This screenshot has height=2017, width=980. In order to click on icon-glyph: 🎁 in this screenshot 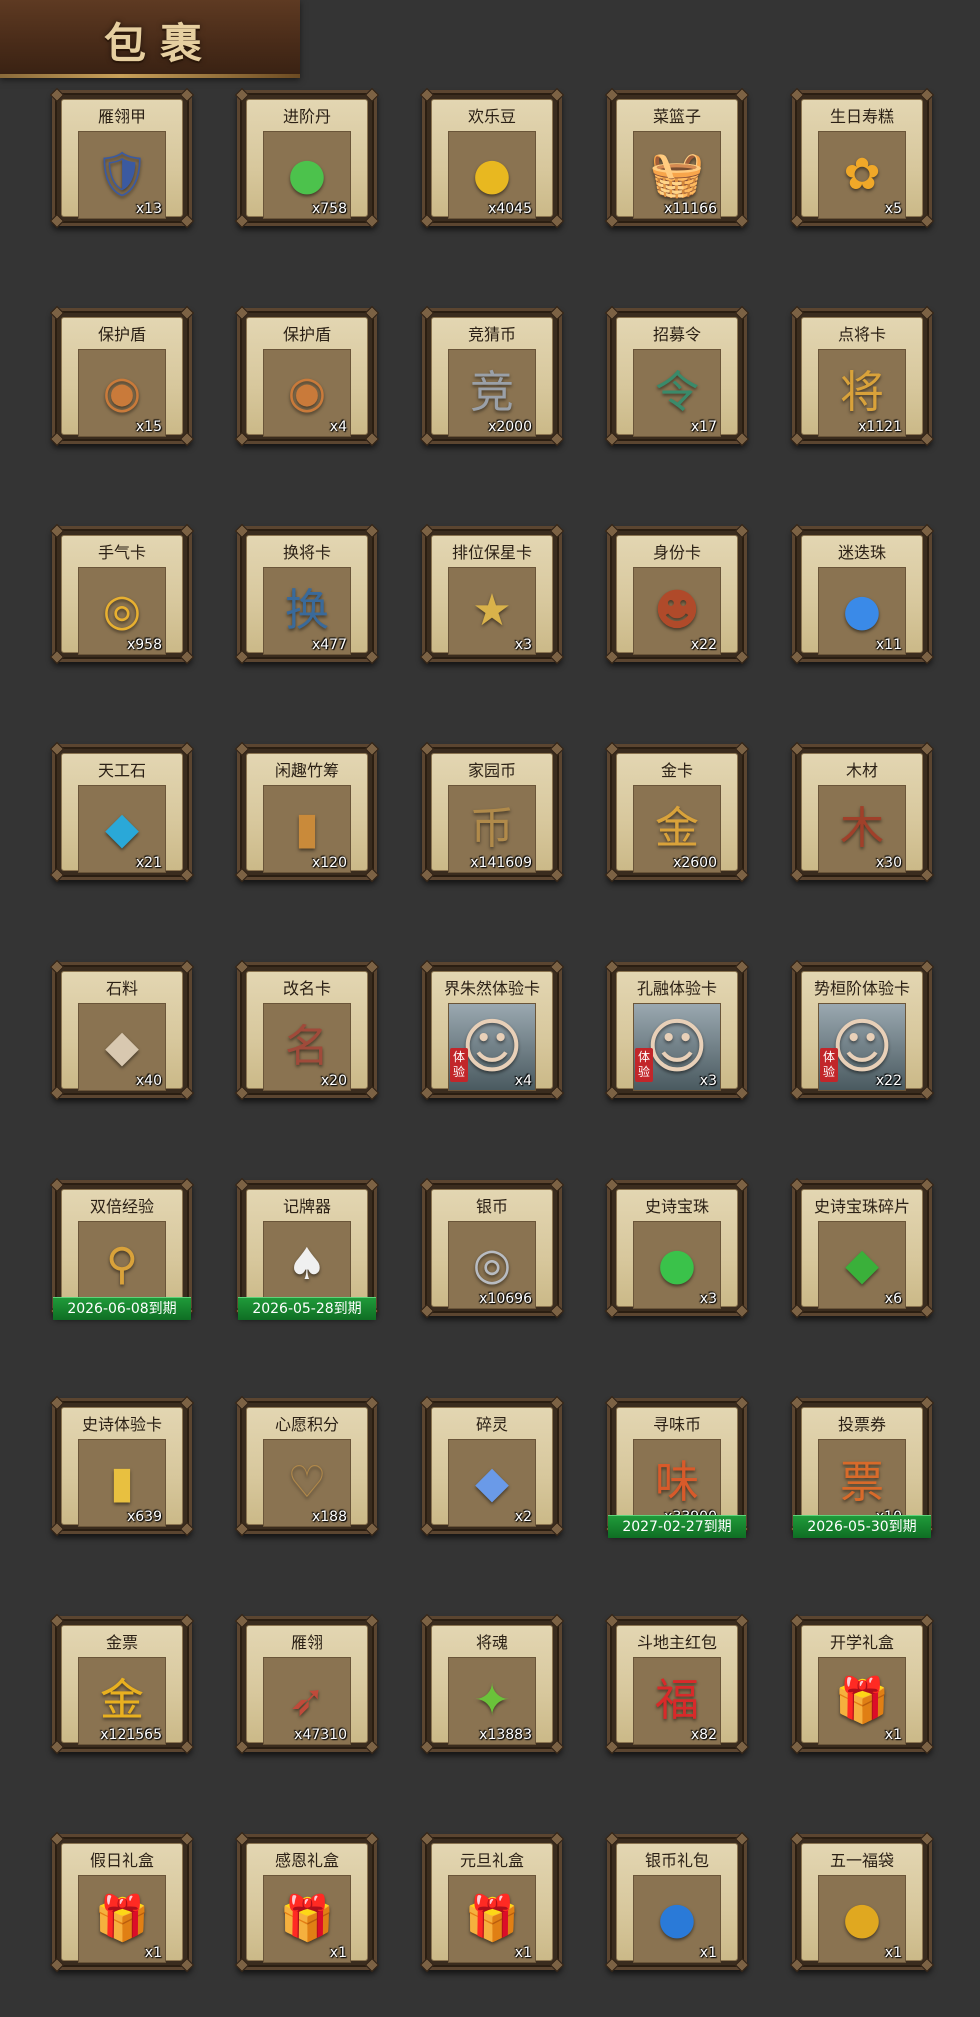, I will do `click(862, 1700)`.